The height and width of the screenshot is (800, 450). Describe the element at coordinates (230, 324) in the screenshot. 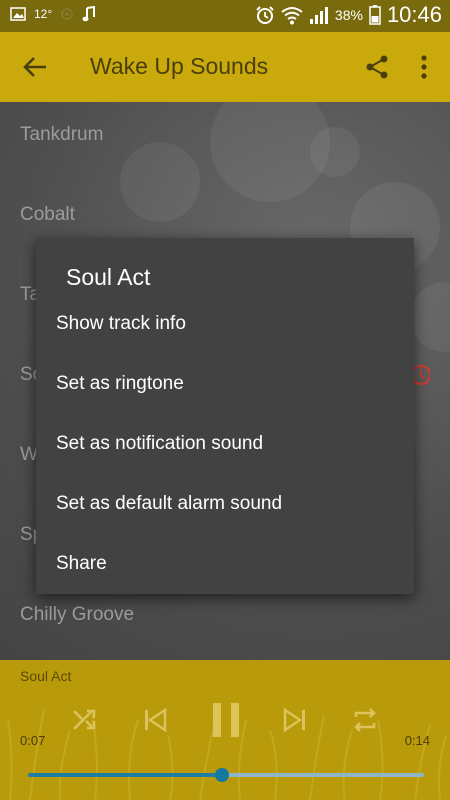

I see `show-track-info-option: Show track info` at that location.